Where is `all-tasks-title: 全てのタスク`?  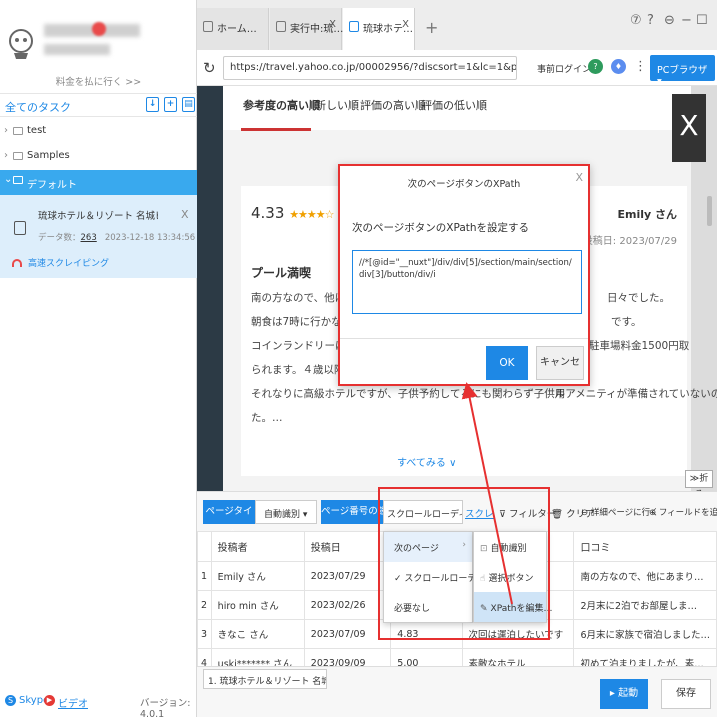 all-tasks-title: 全てのタスク is located at coordinates (38, 107).